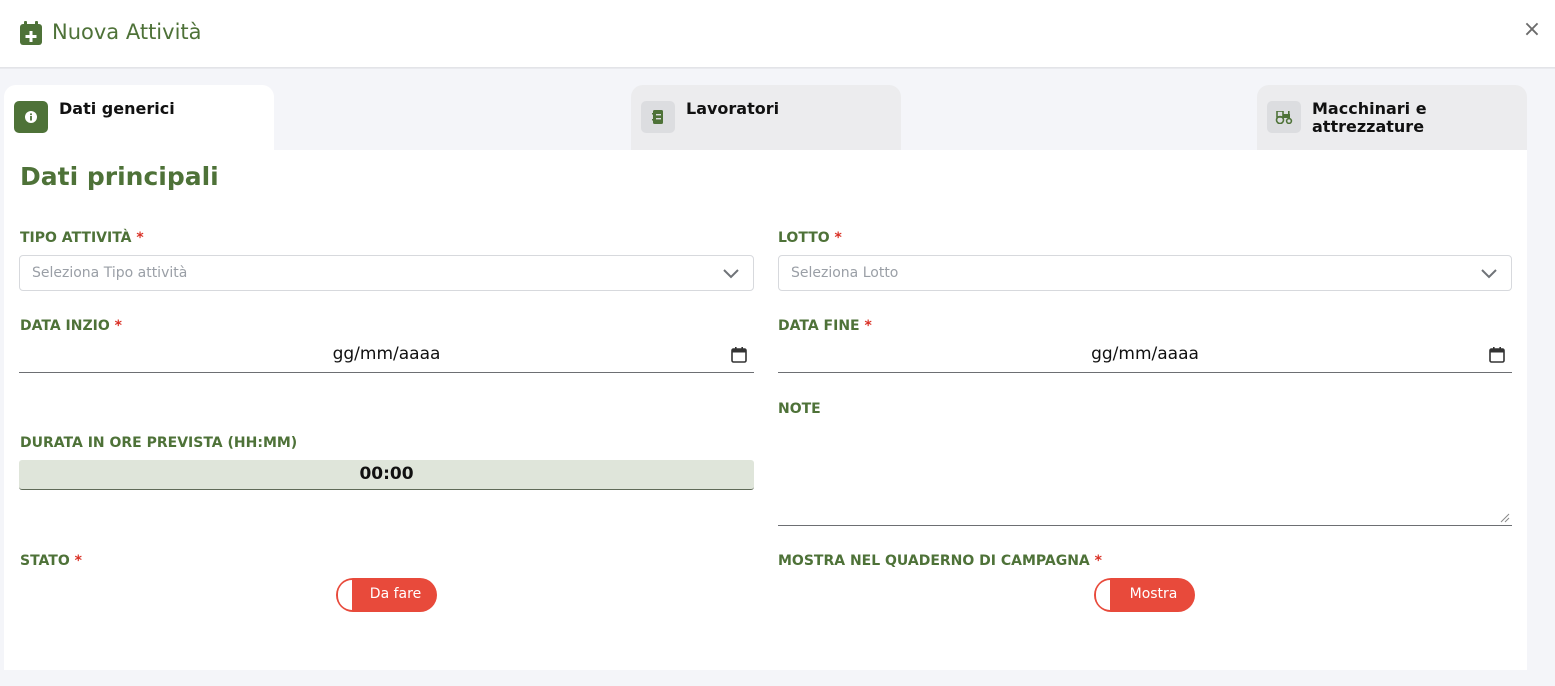 The height and width of the screenshot is (686, 1555). I want to click on lotto-select: Seleziona Lotto, so click(1145, 273).